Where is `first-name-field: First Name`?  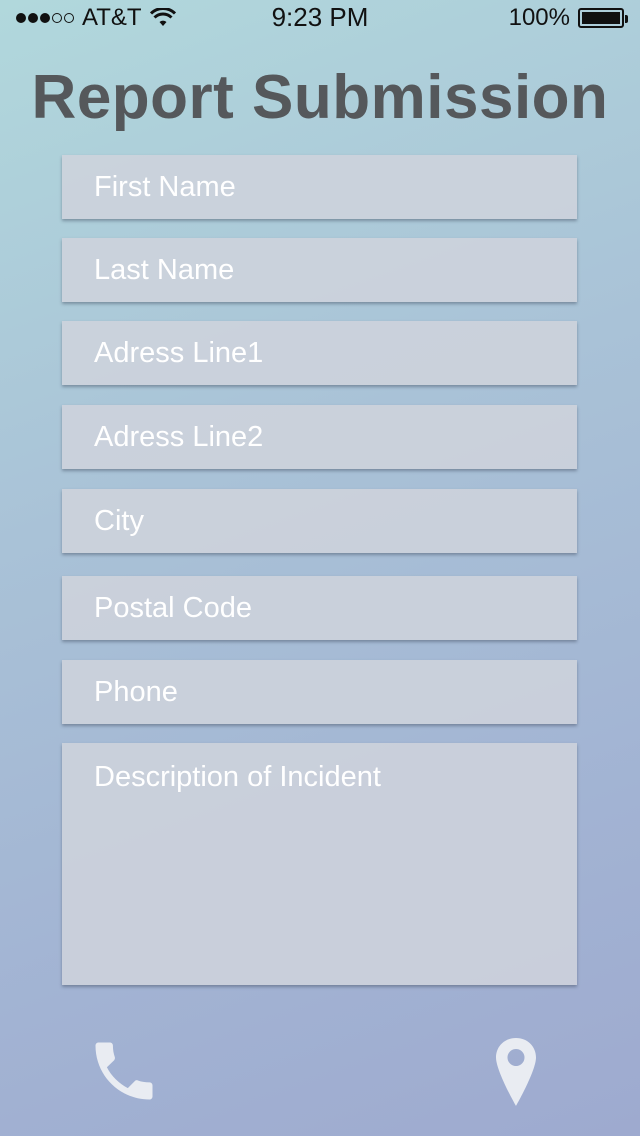
first-name-field: First Name is located at coordinates (319, 187).